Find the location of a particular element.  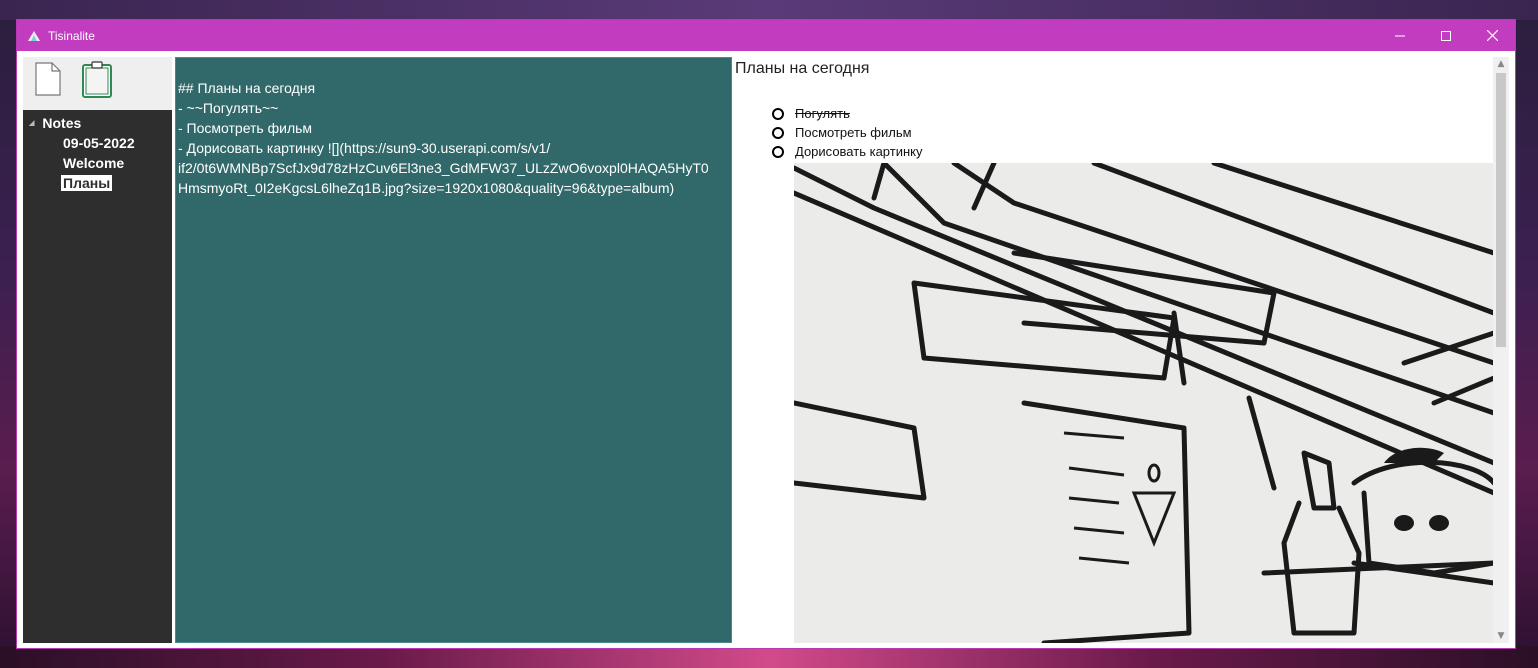

todo-text: Посмотреть фильм is located at coordinates (853, 132).